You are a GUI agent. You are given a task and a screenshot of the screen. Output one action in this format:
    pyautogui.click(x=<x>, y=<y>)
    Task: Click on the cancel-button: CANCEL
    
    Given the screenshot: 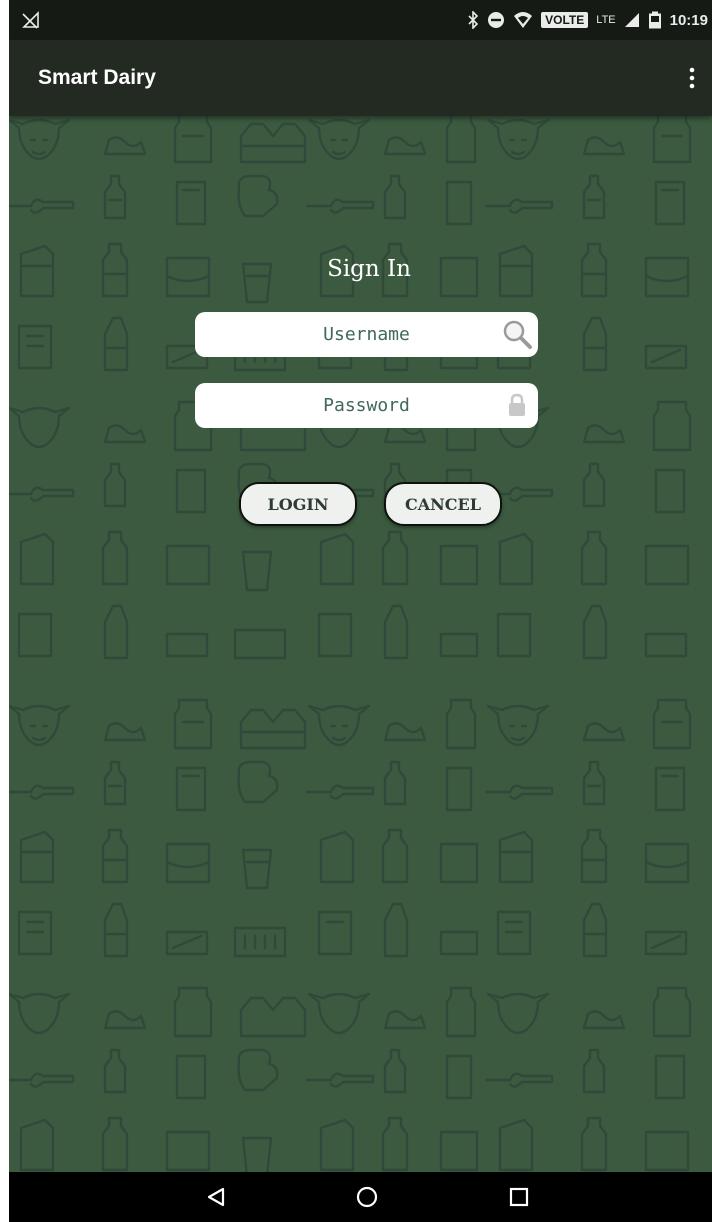 What is the action you would take?
    pyautogui.click(x=443, y=504)
    